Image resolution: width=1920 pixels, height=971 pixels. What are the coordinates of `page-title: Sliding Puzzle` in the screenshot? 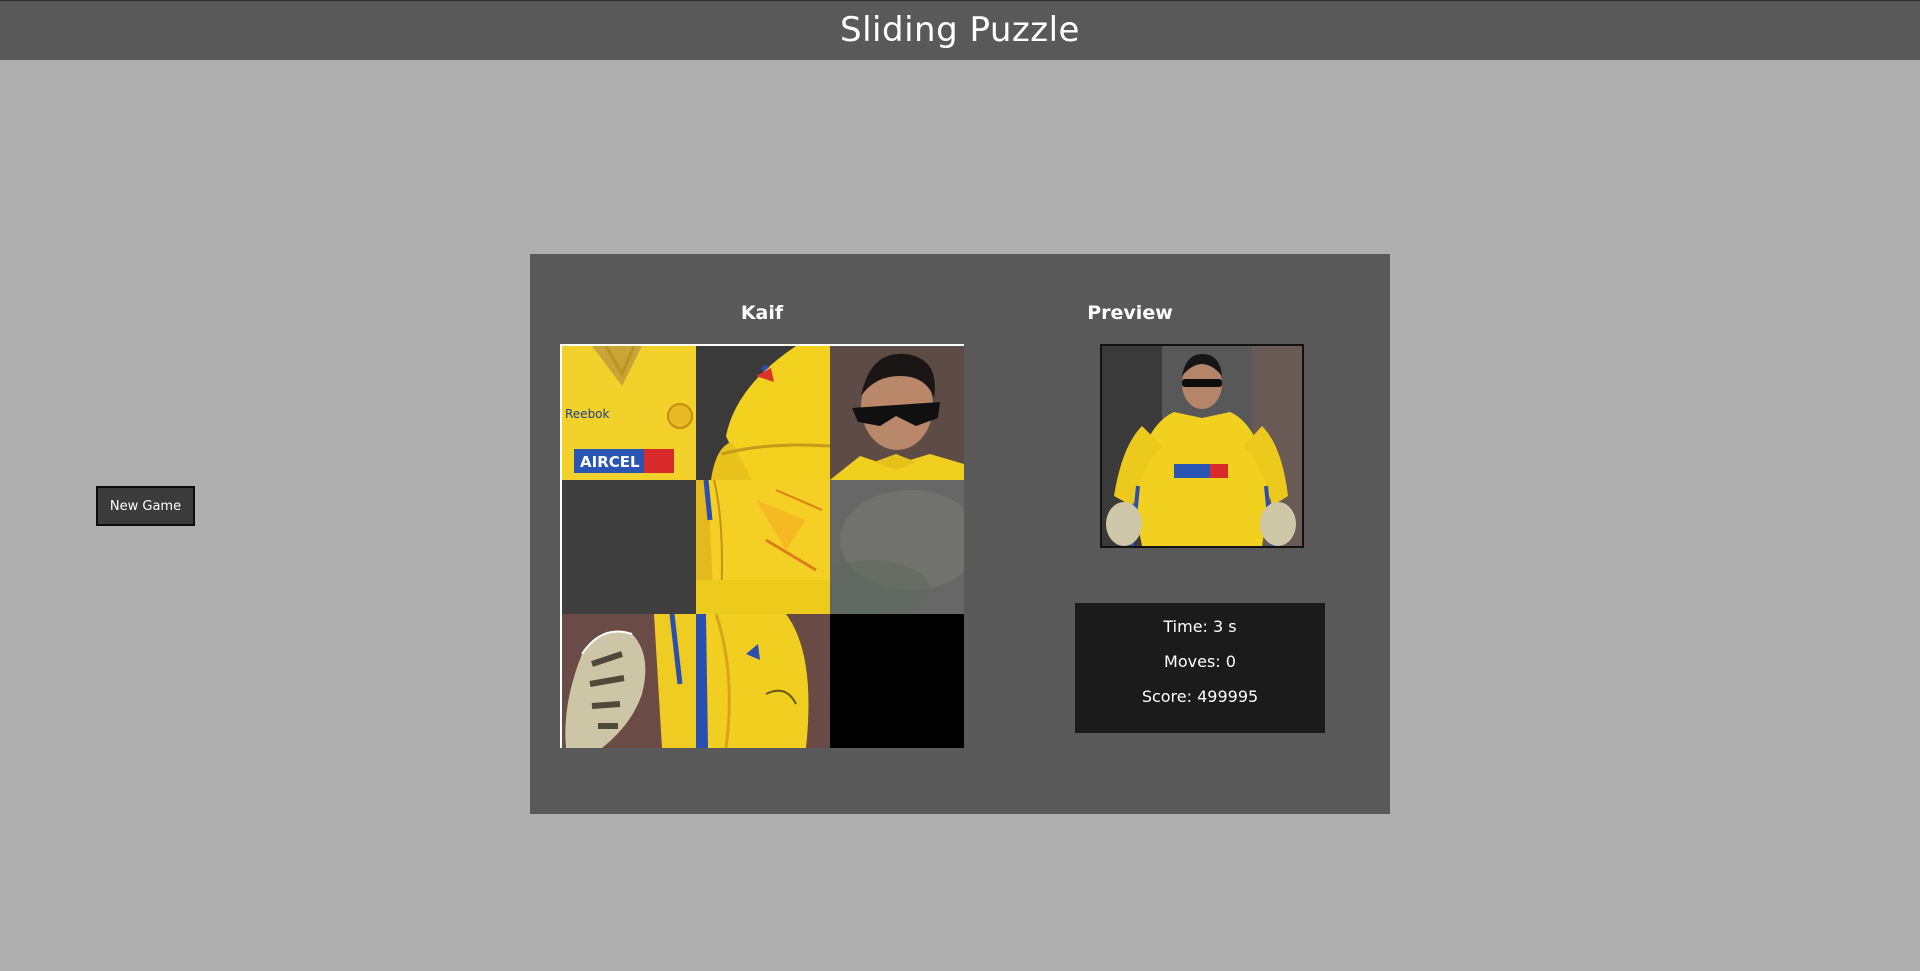 It's located at (960, 30).